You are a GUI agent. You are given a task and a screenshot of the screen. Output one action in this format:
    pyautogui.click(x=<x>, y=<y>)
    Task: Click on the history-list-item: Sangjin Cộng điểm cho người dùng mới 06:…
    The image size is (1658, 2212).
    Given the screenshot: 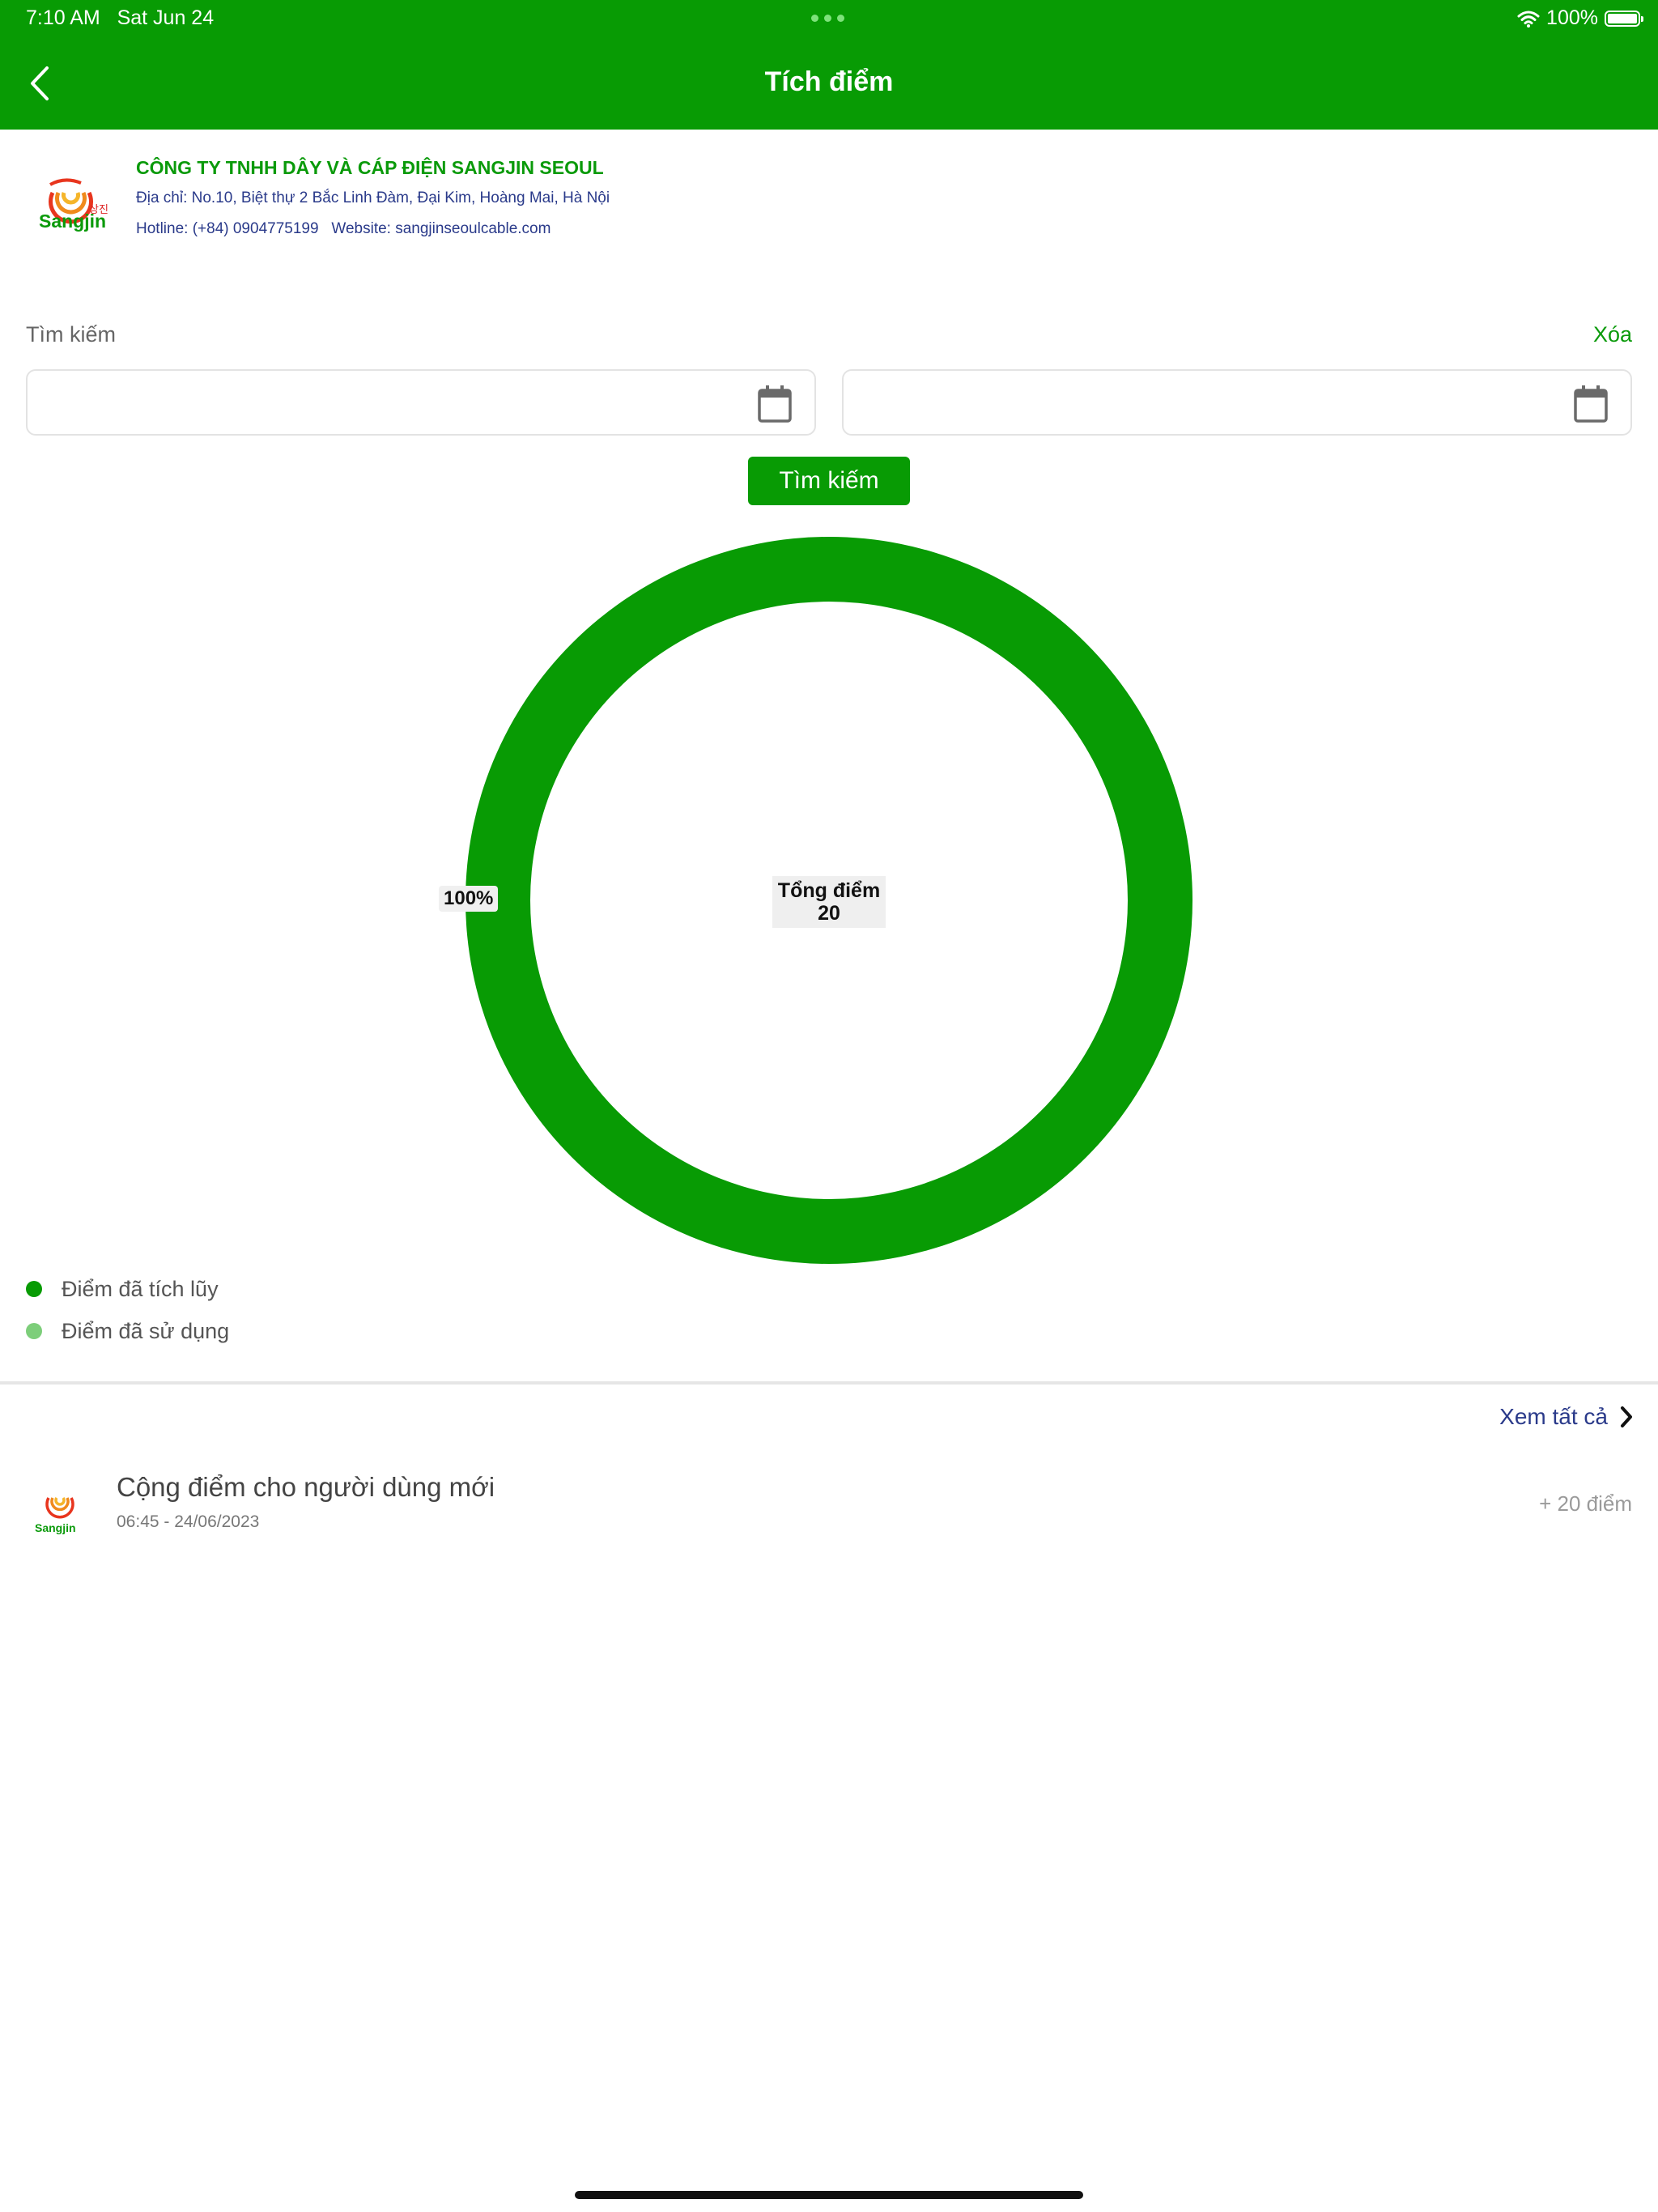 What is the action you would take?
    pyautogui.click(x=829, y=1502)
    